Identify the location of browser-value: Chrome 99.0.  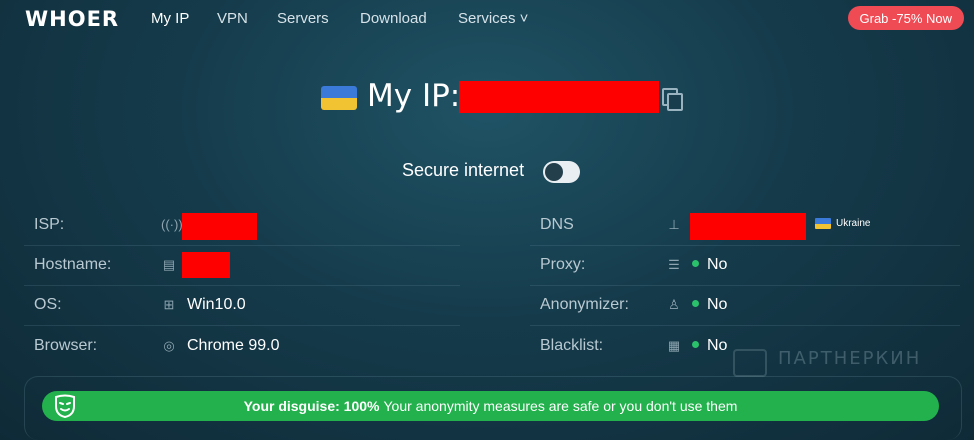
(233, 345).